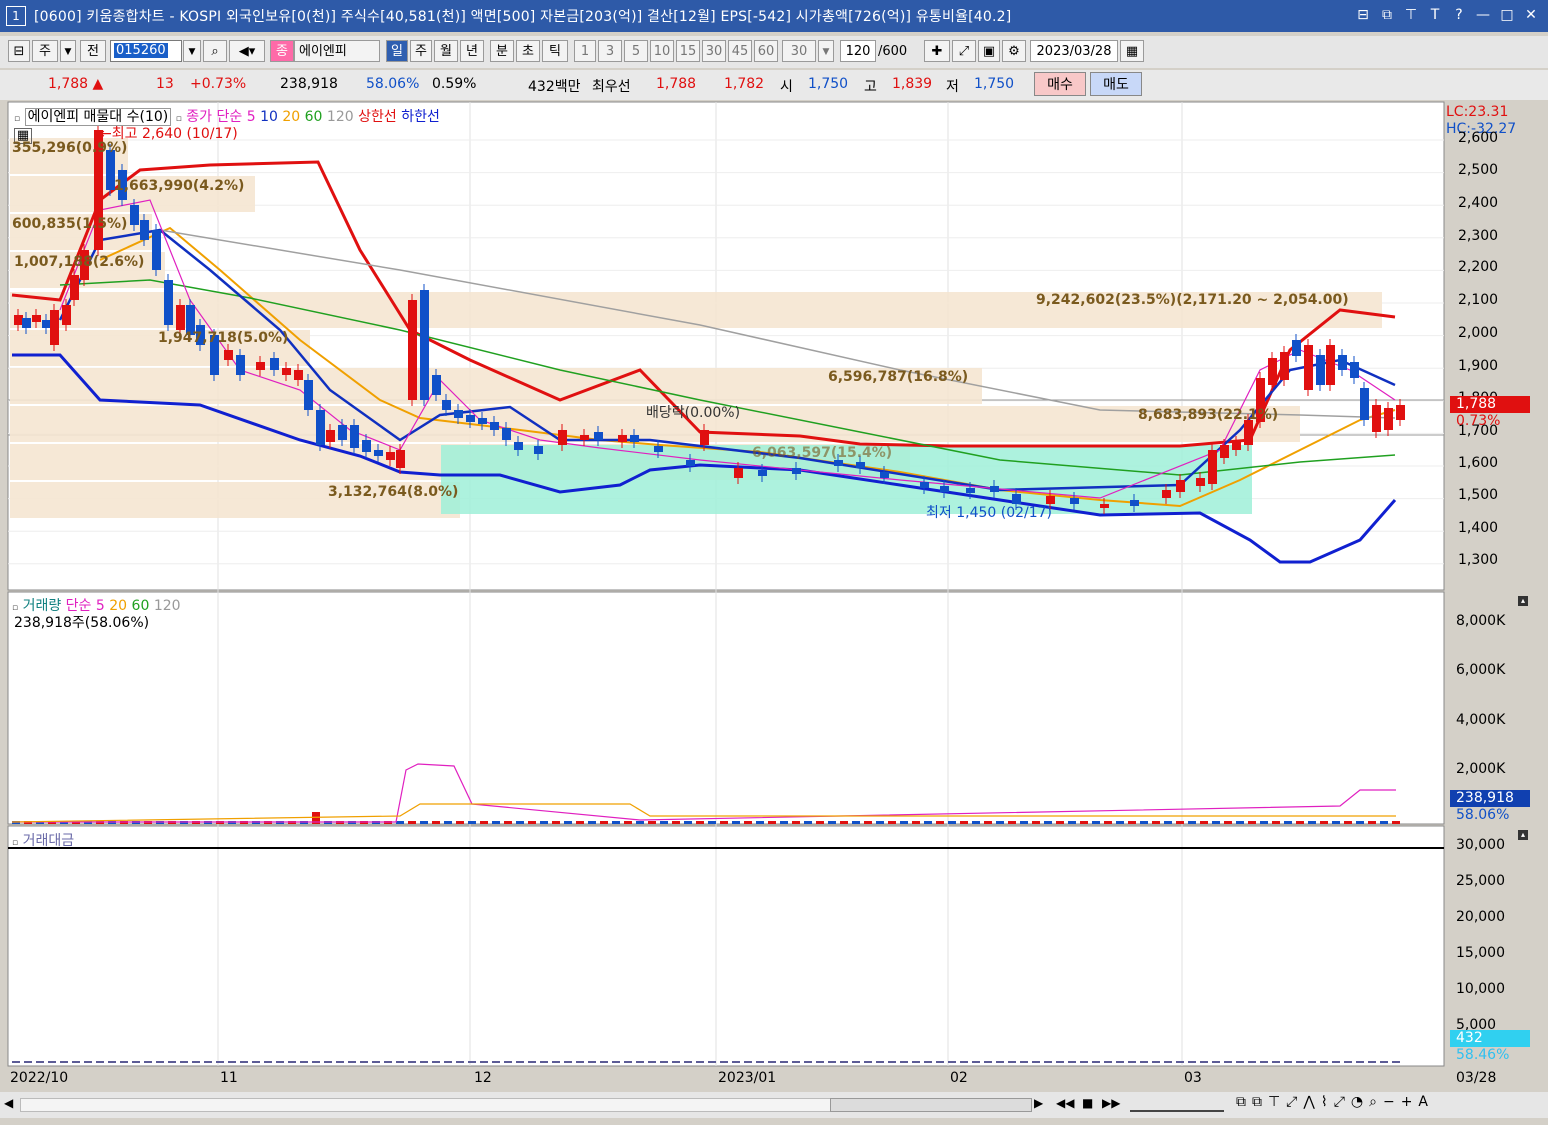 This screenshot has height=1125, width=1548. I want to click on buy-button: 매수, so click(1060, 84).